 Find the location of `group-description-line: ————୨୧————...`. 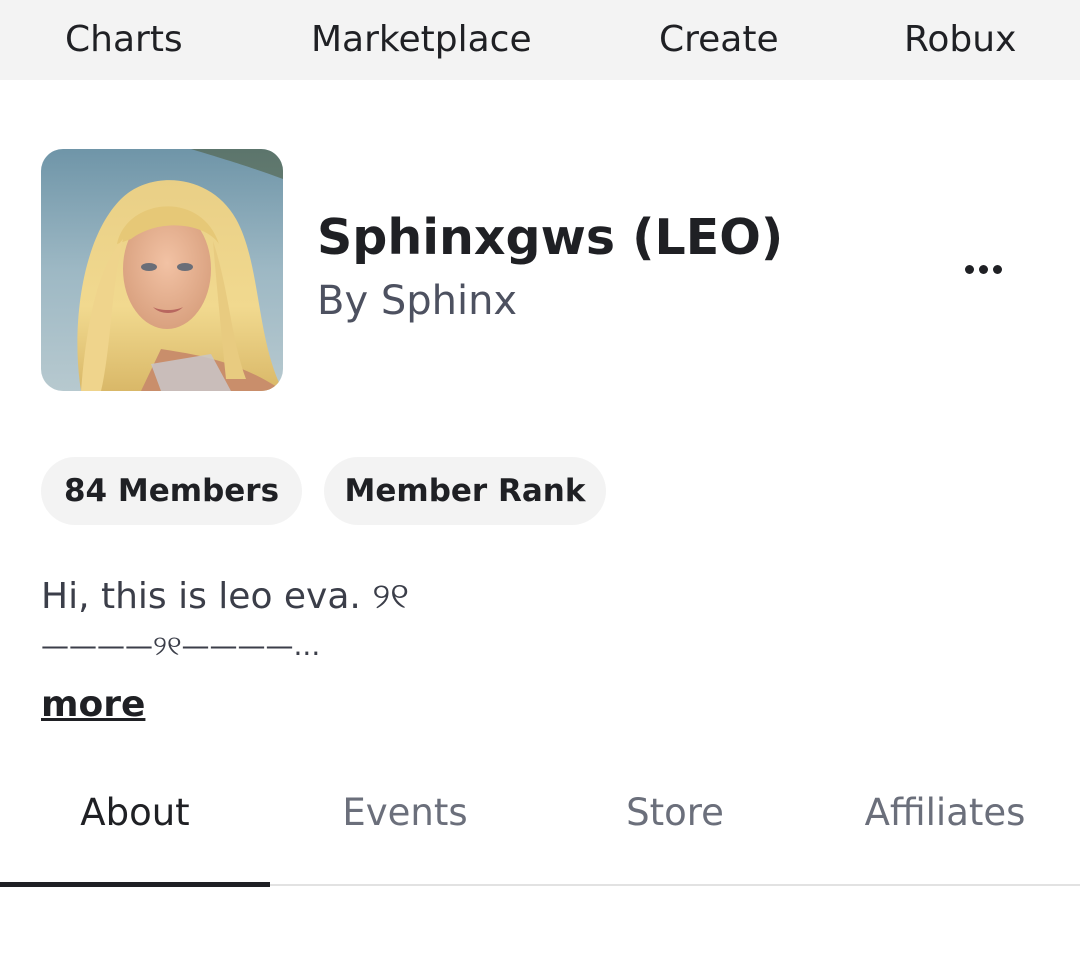

group-description-line: ————୨୧————... is located at coordinates (181, 645).